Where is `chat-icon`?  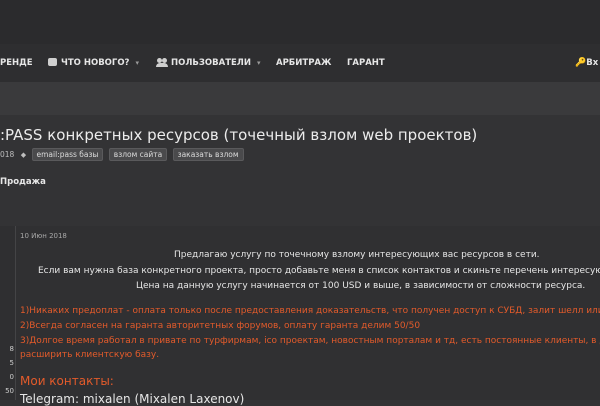
chat-icon is located at coordinates (52, 61).